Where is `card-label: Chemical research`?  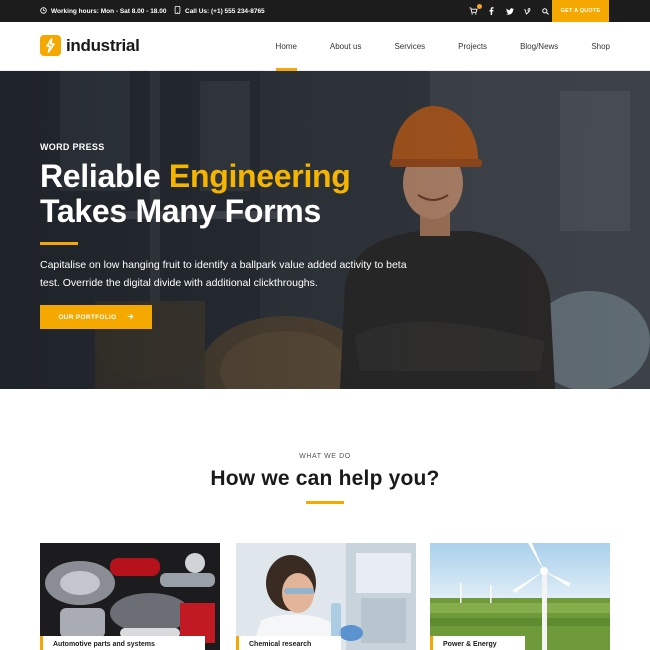
card-label: Chemical research is located at coordinates (288, 643).